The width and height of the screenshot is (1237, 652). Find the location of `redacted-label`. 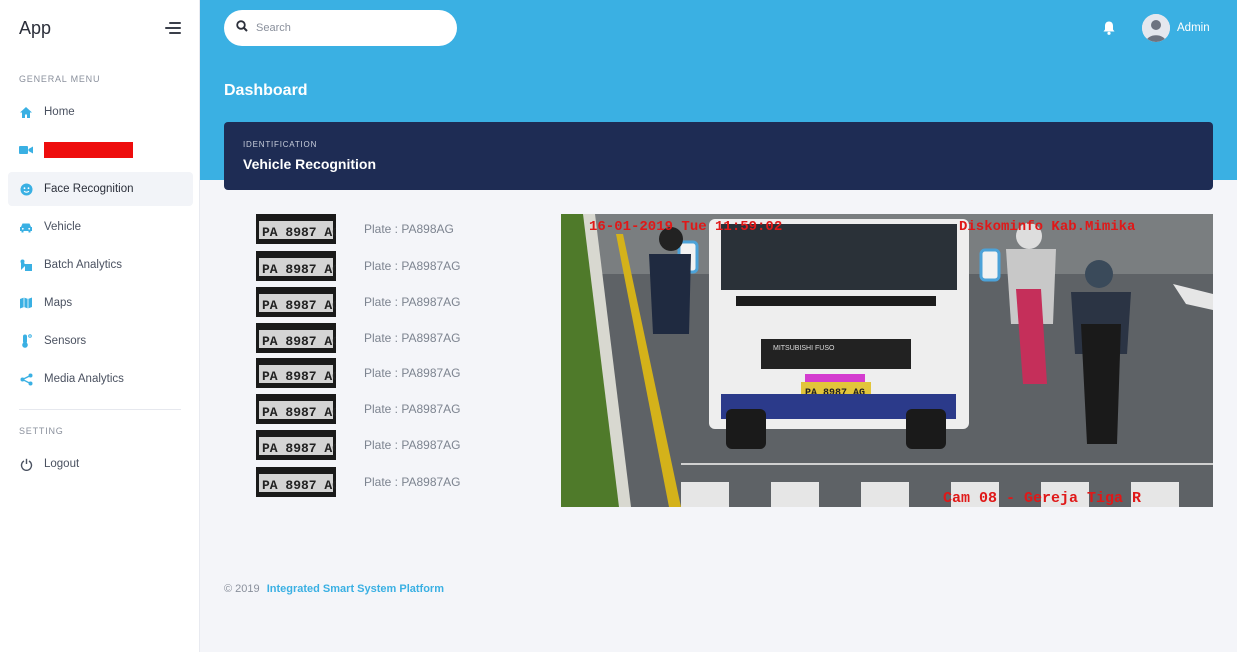

redacted-label is located at coordinates (88, 150).